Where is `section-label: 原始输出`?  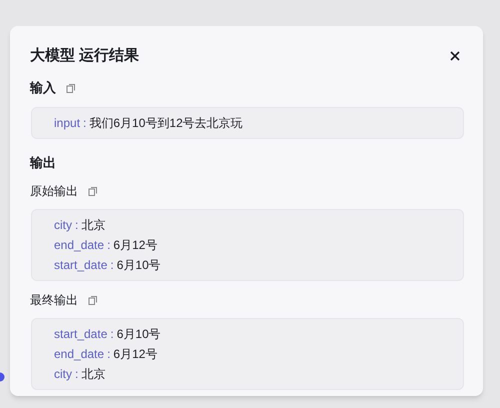 section-label: 原始输出 is located at coordinates (54, 191).